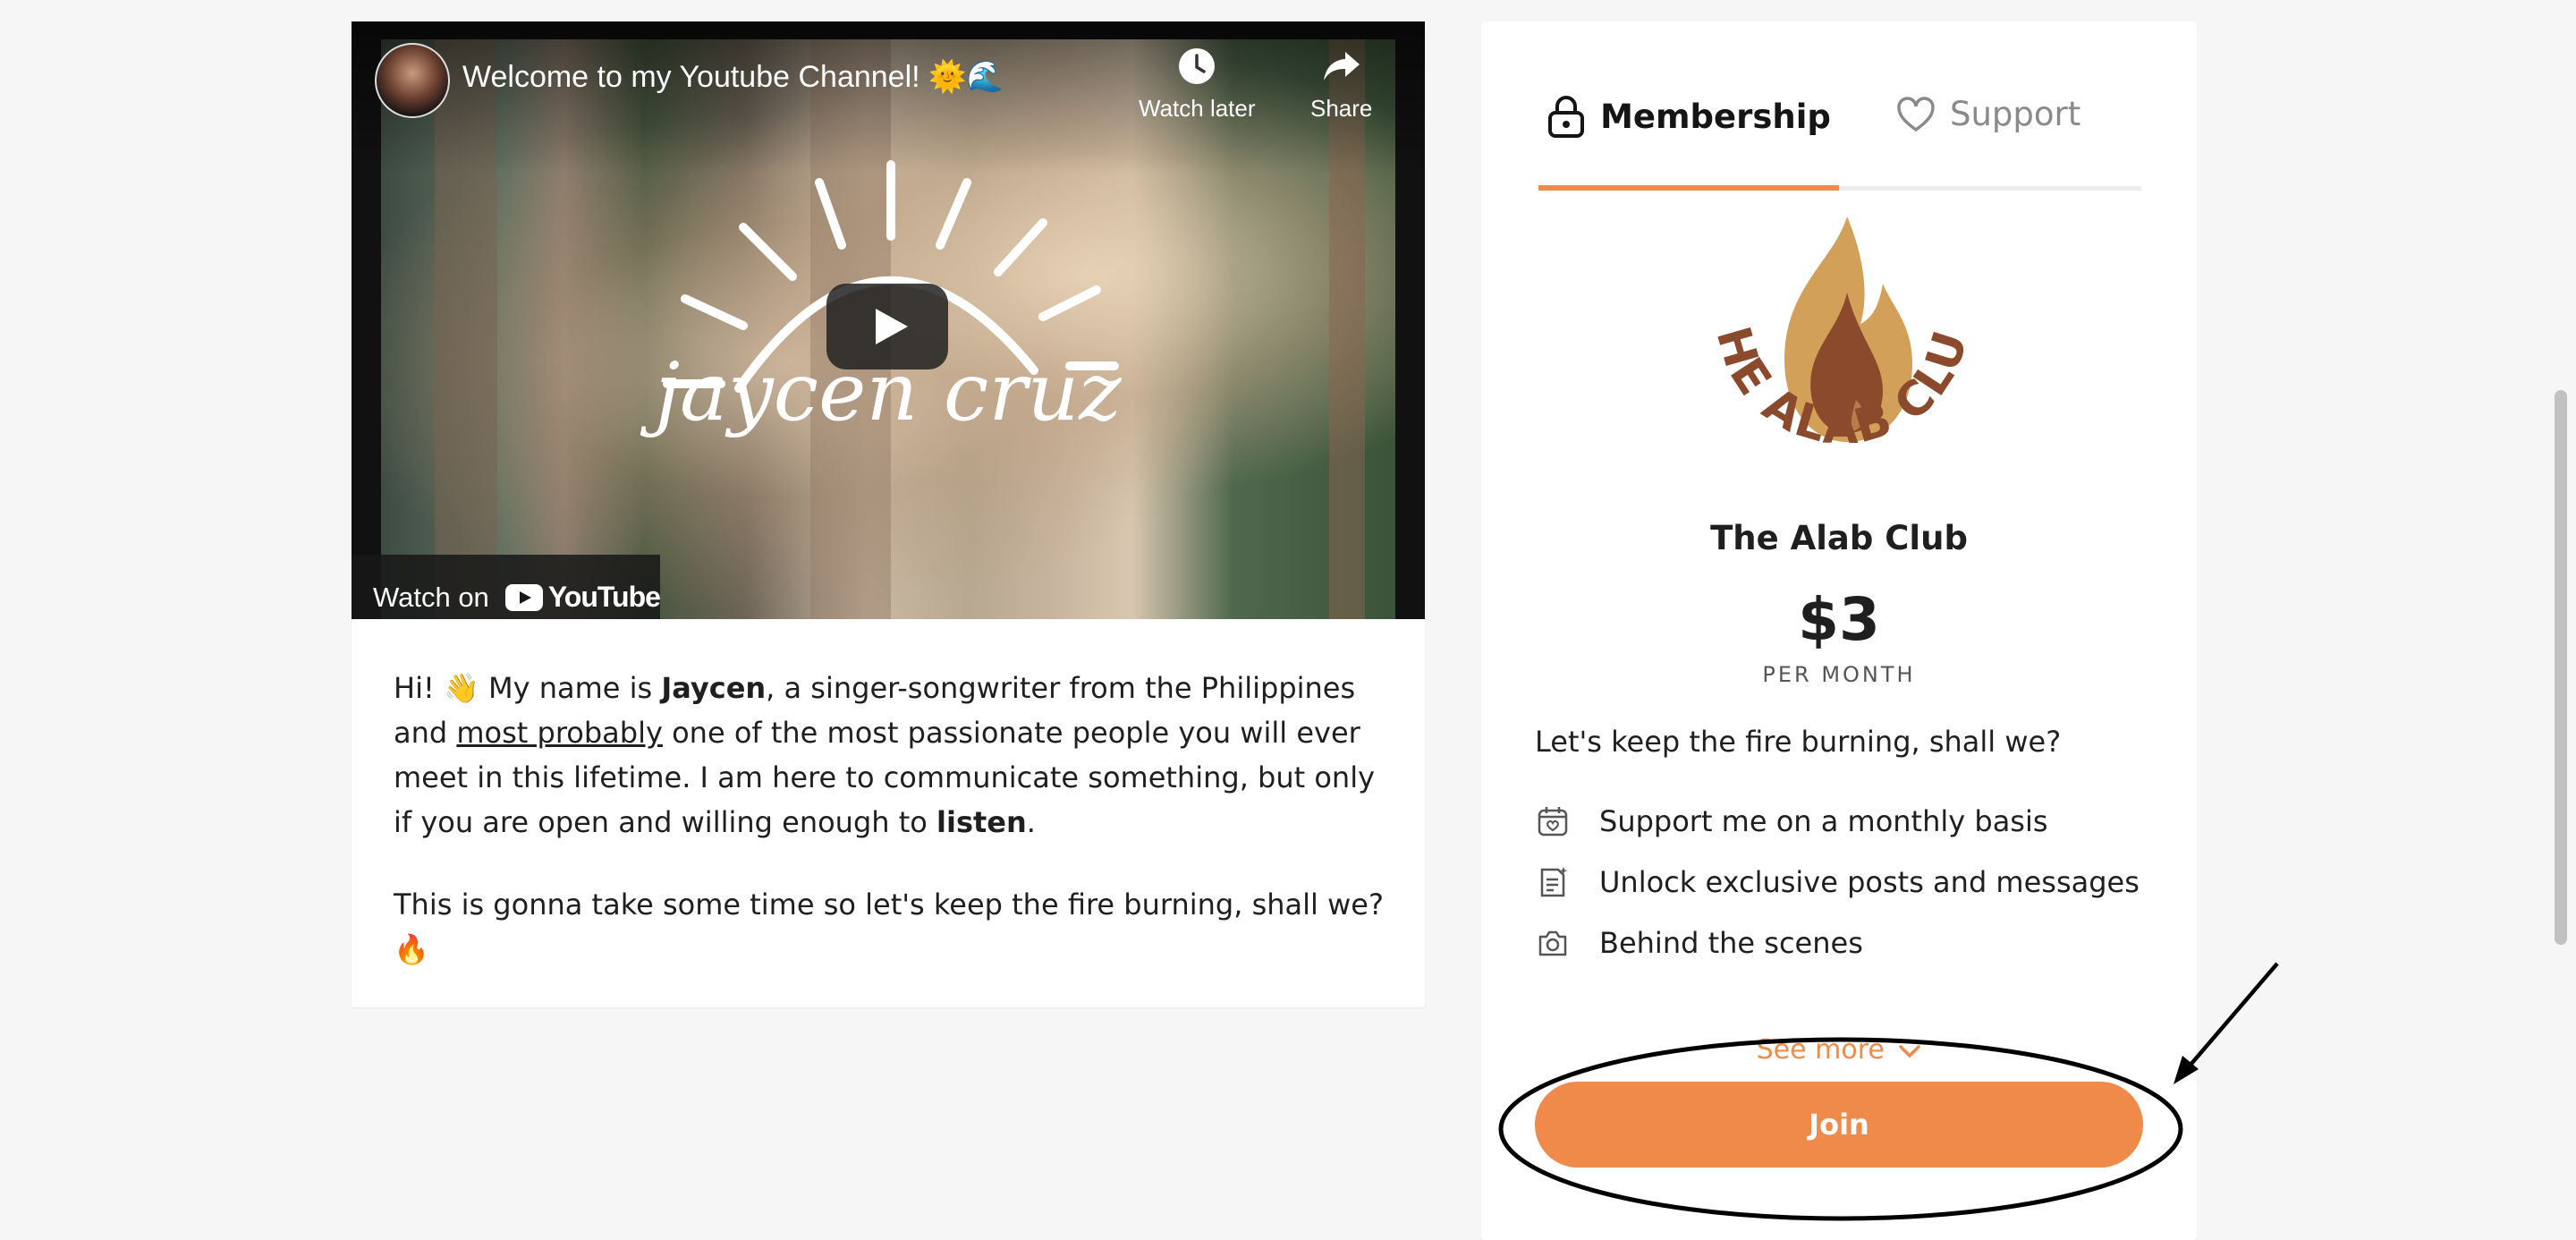 Image resolution: width=2576 pixels, height=1240 pixels. Describe the element at coordinates (1839, 1125) in the screenshot. I see `join-button: Join` at that location.